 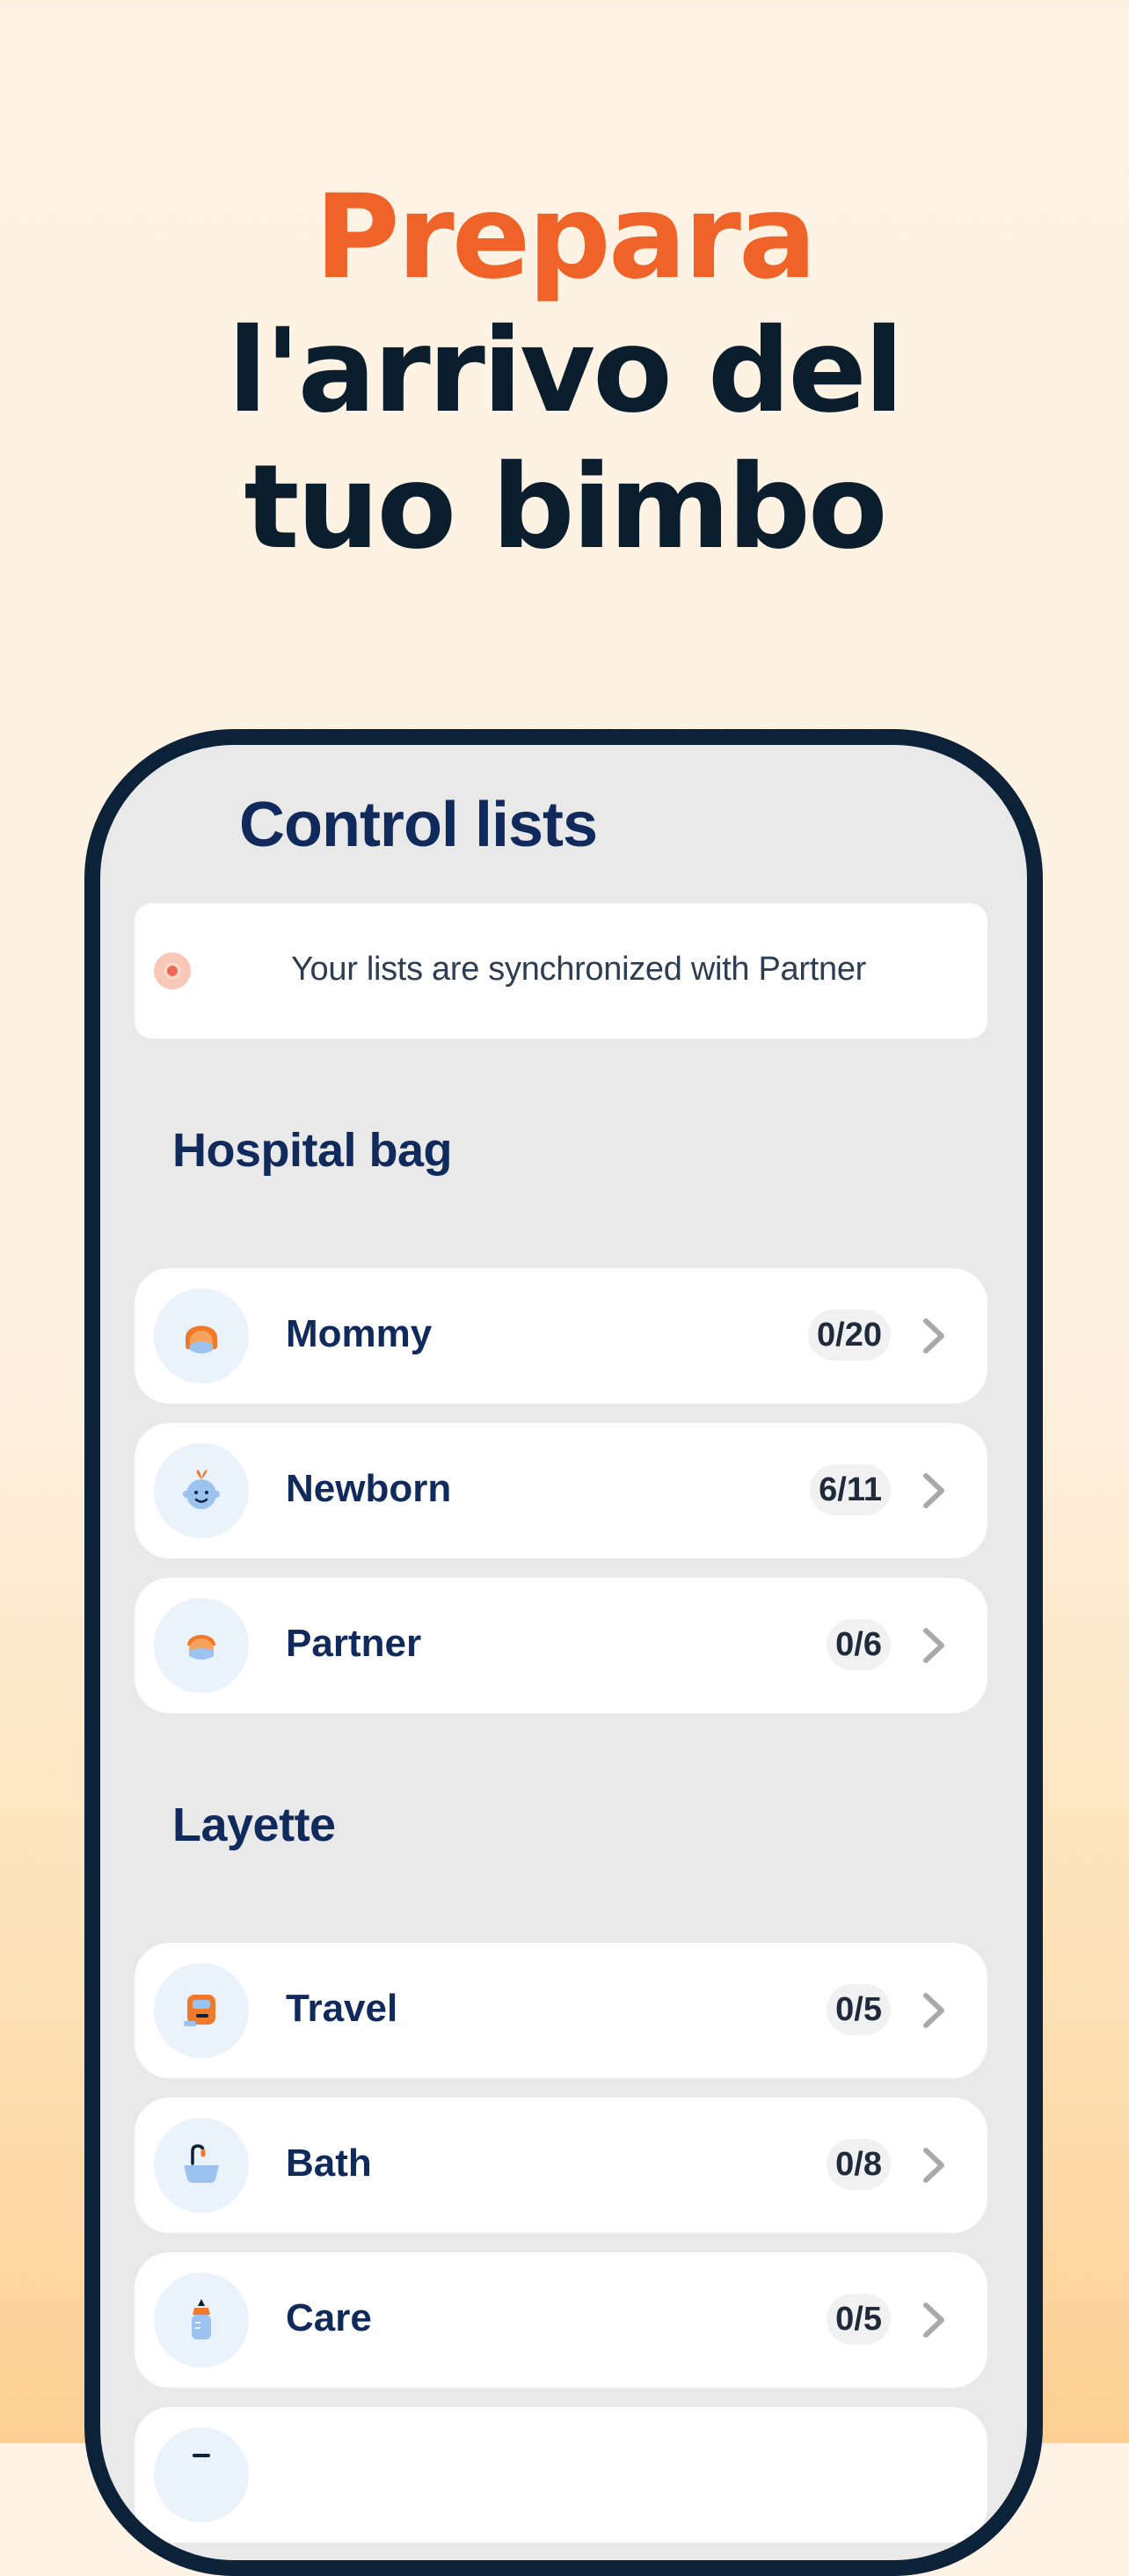 I want to click on list-item-newborn: Newborn 6/11, so click(x=561, y=1490).